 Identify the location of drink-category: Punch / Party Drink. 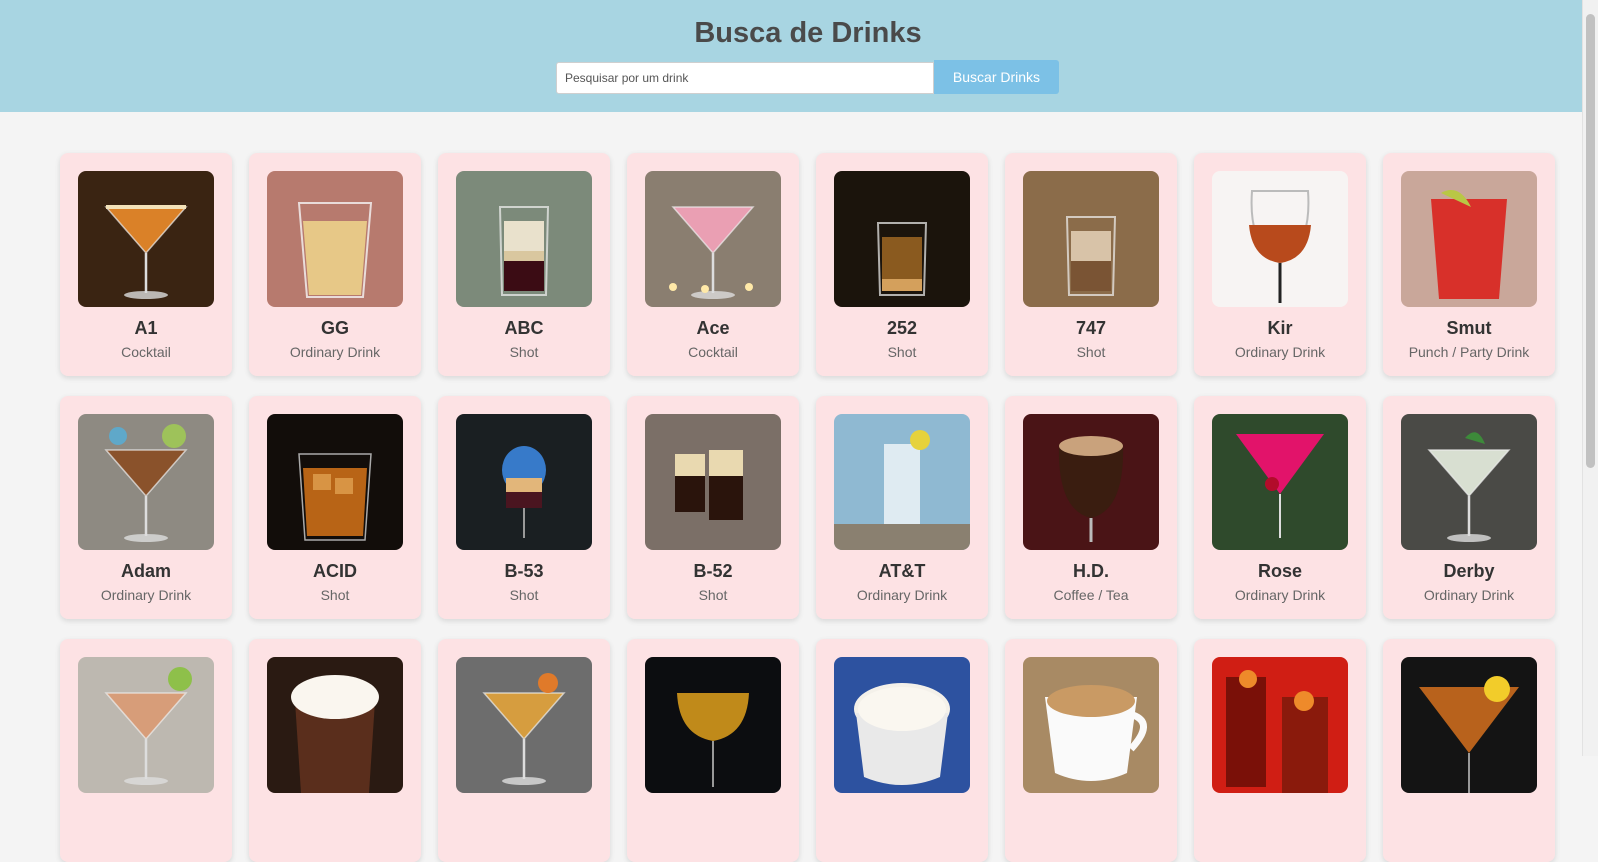
(1469, 352).